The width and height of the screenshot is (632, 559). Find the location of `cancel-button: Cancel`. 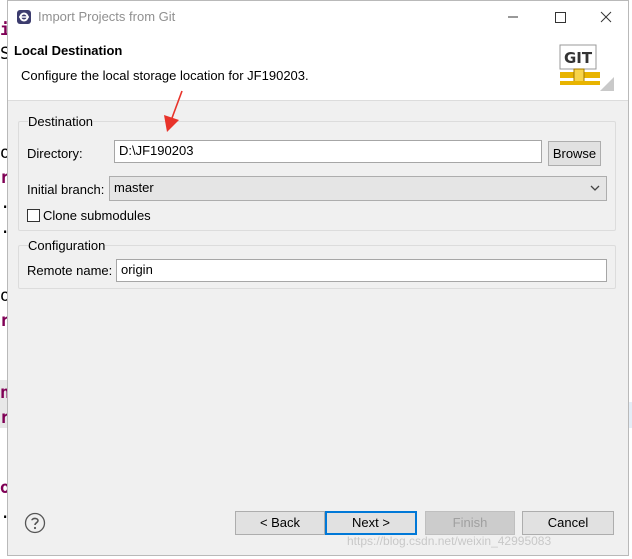

cancel-button: Cancel is located at coordinates (568, 523).